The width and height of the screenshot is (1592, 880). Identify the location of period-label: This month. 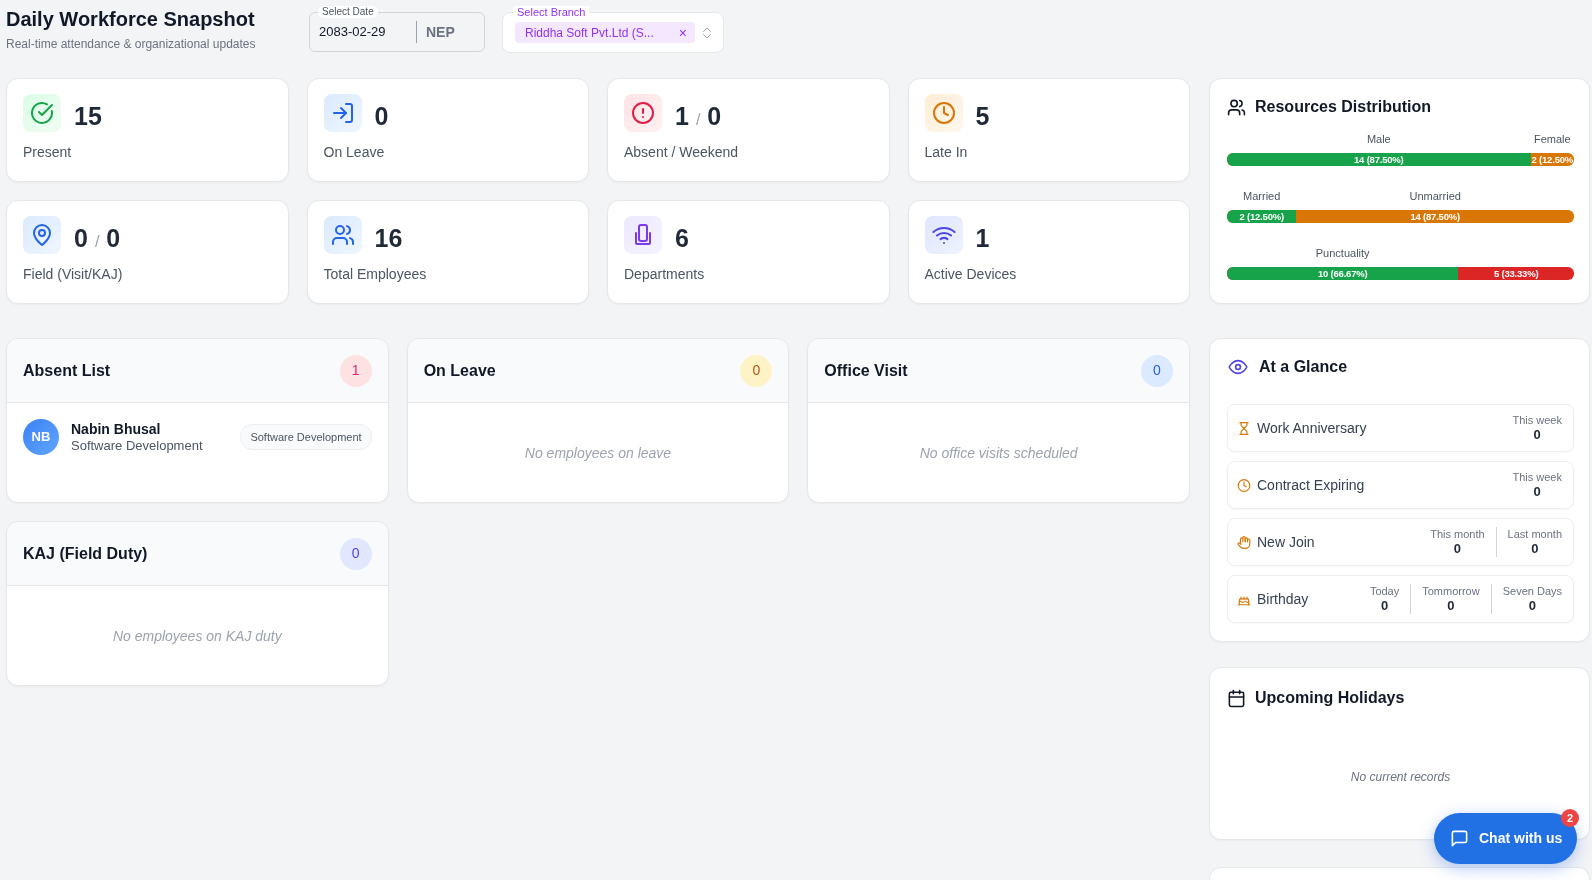
(1457, 534).